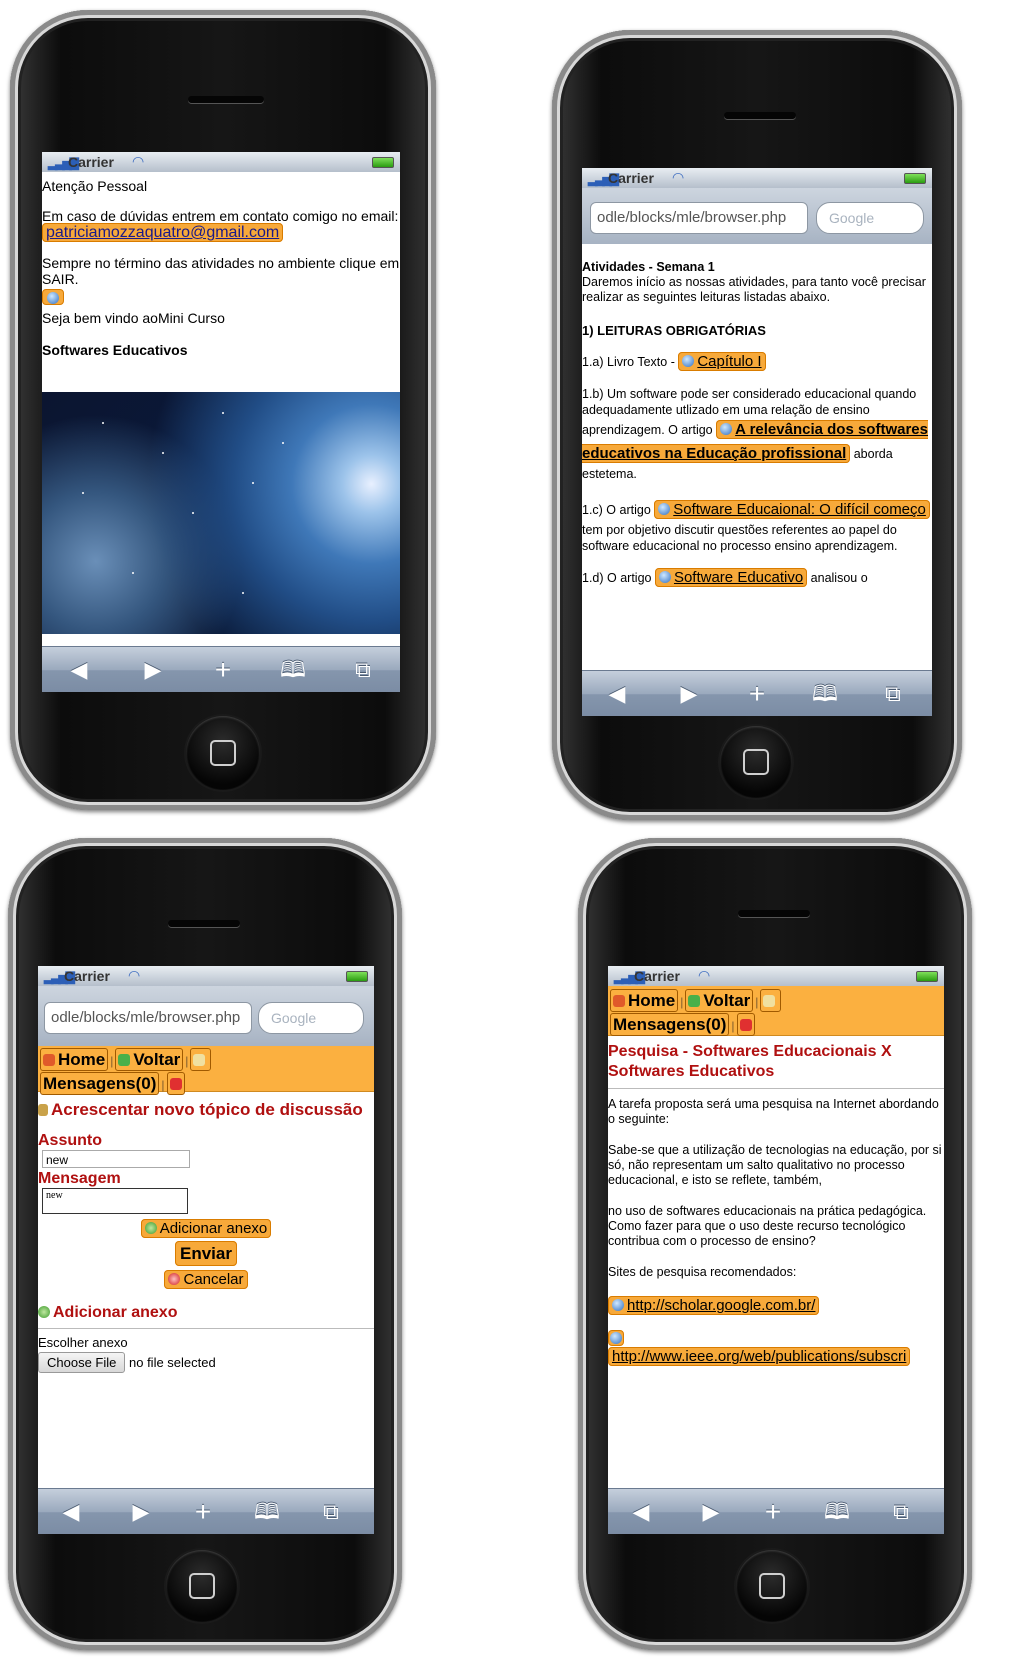 The image size is (1012, 1660). I want to click on send-button: Enviar, so click(206, 1253).